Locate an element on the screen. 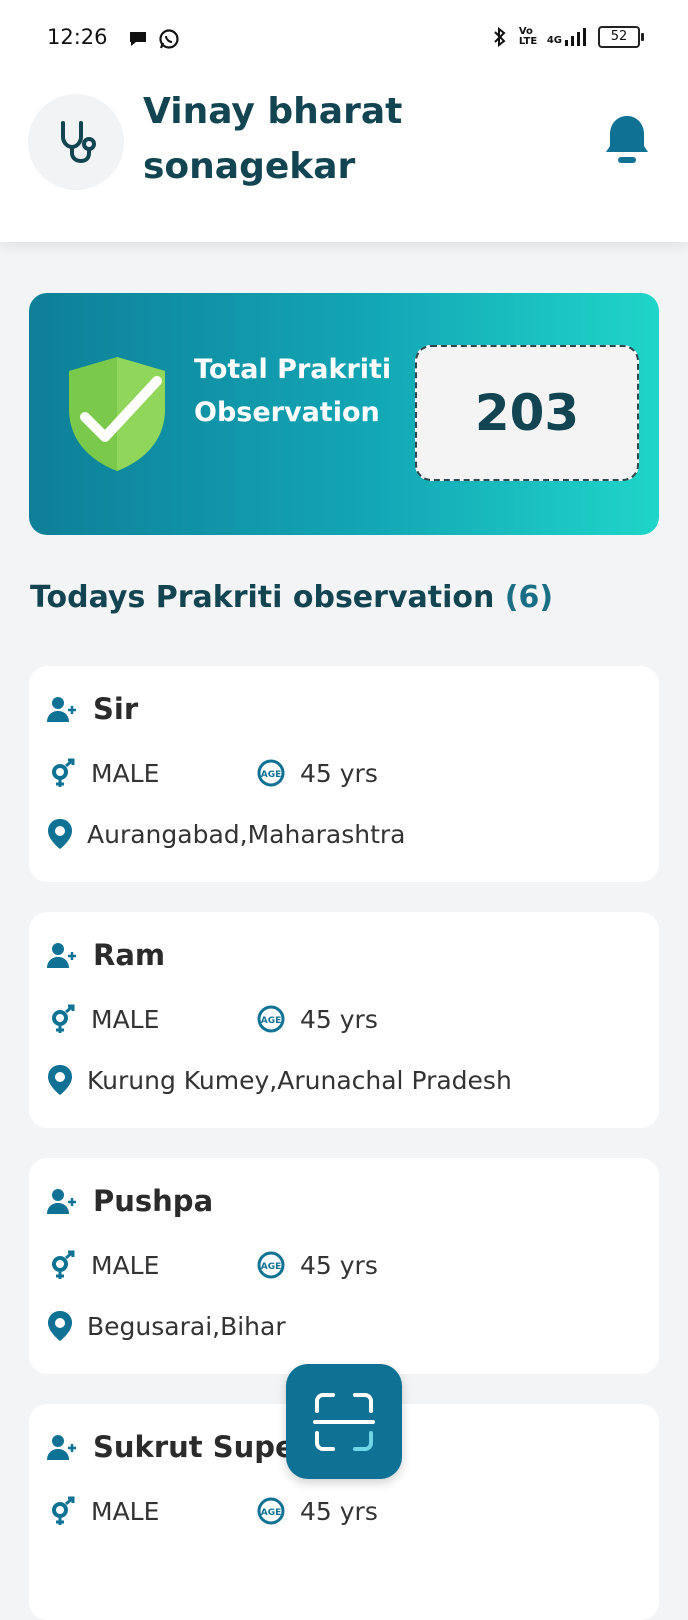 The image size is (688, 1620). name-row: Pushpa is located at coordinates (130, 1201).